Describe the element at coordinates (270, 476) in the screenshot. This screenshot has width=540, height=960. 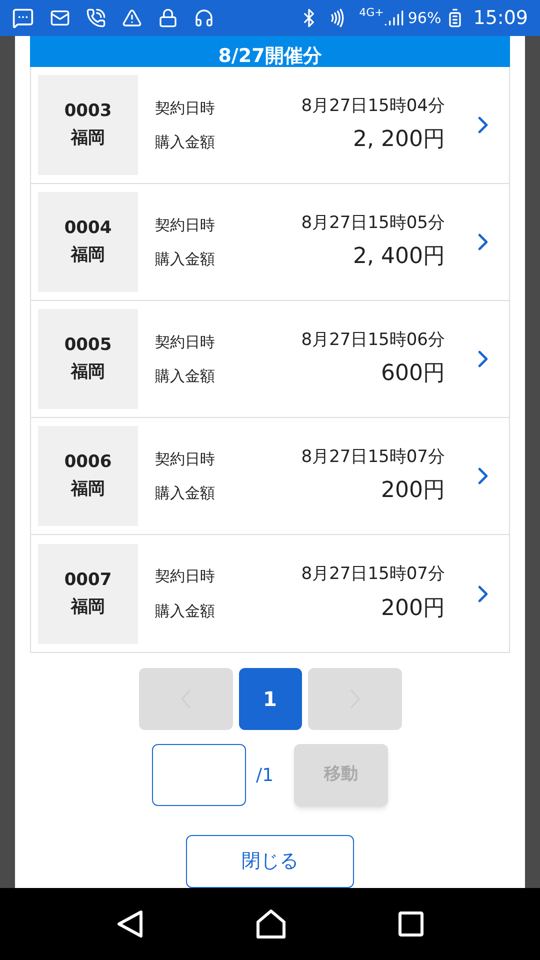
I see `contract-row: 0006 福岡 契約日時 購入金額 8月27日15時07分 200円` at that location.